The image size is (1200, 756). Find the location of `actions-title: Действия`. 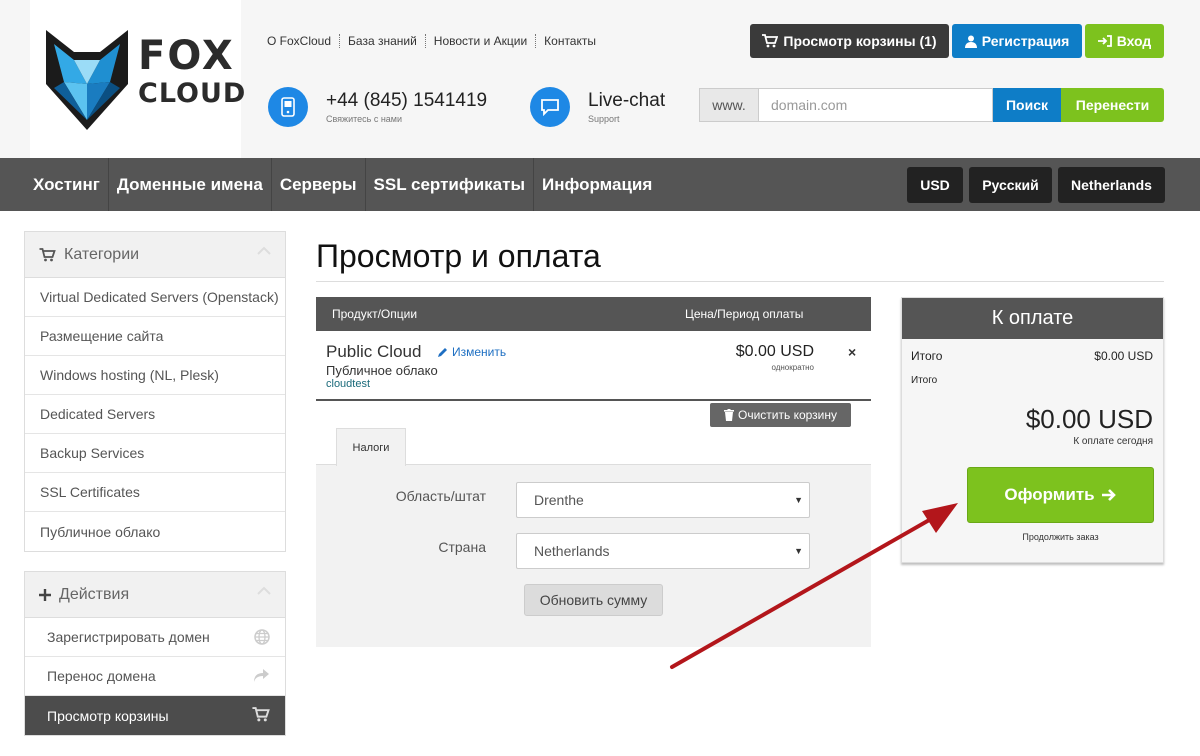

actions-title: Действия is located at coordinates (94, 594).